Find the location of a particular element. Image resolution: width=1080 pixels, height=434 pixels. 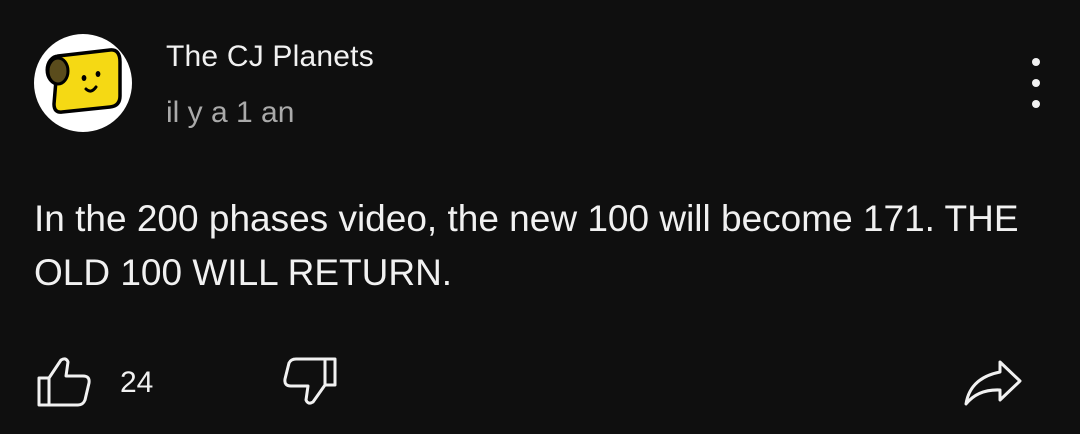

thumbs-down-icon is located at coordinates (310, 381).